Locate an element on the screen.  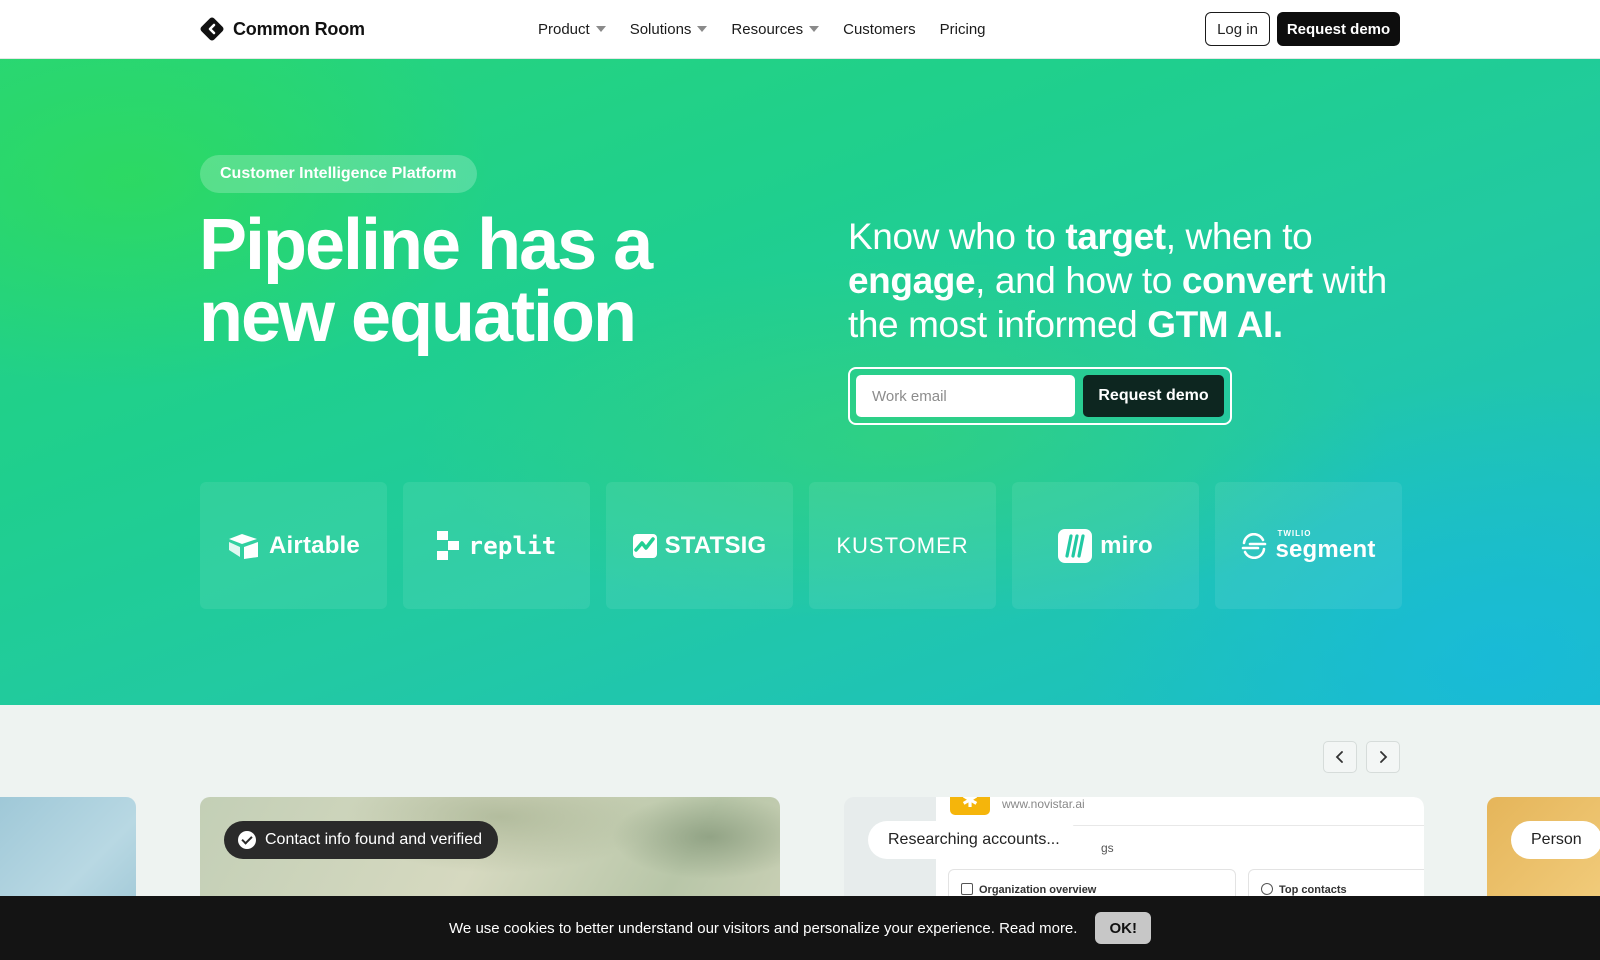
status-chip: Person is located at coordinates (1555, 840).